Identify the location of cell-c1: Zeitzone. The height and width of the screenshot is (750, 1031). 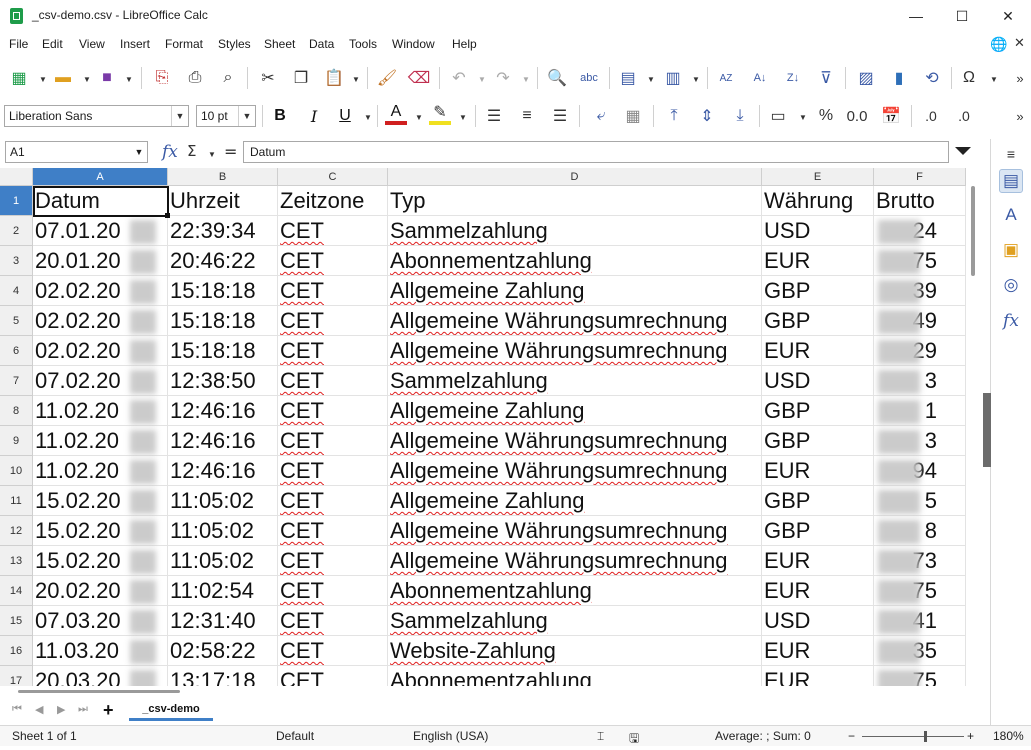
(333, 201).